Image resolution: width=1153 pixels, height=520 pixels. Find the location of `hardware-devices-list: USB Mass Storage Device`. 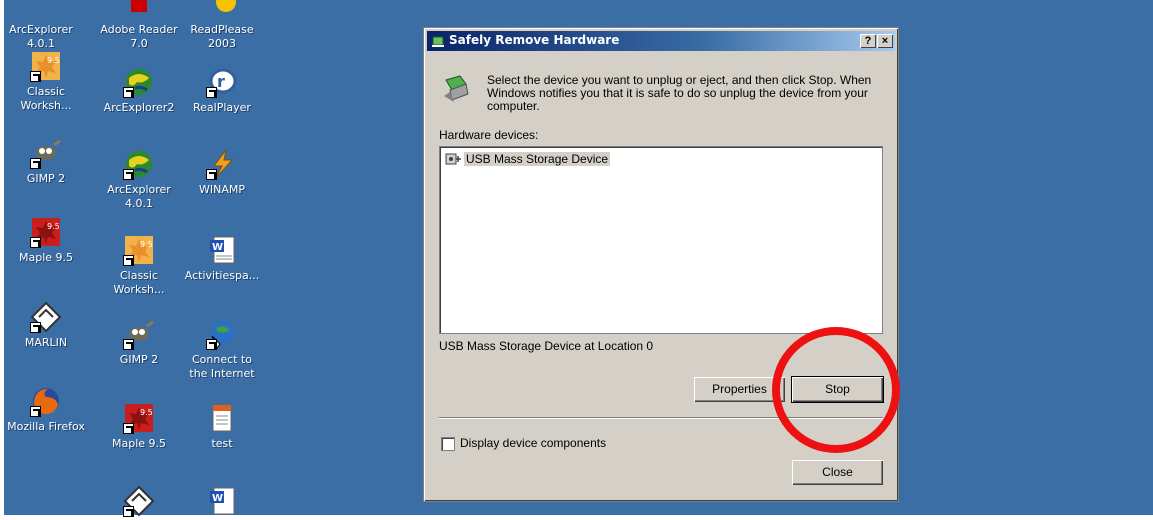

hardware-devices-list: USB Mass Storage Device is located at coordinates (661, 240).